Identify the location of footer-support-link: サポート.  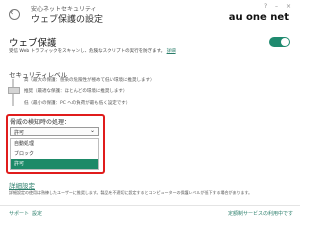
(19, 213).